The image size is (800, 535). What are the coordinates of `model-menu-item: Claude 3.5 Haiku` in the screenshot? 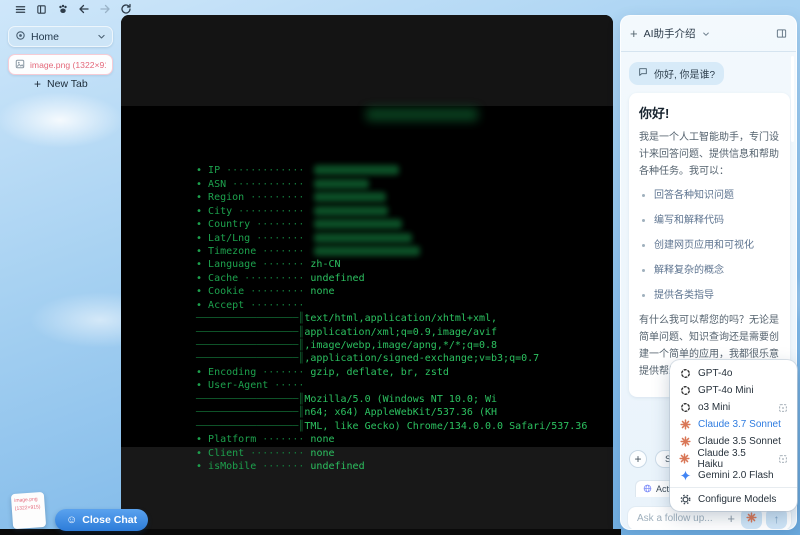 It's located at (733, 459).